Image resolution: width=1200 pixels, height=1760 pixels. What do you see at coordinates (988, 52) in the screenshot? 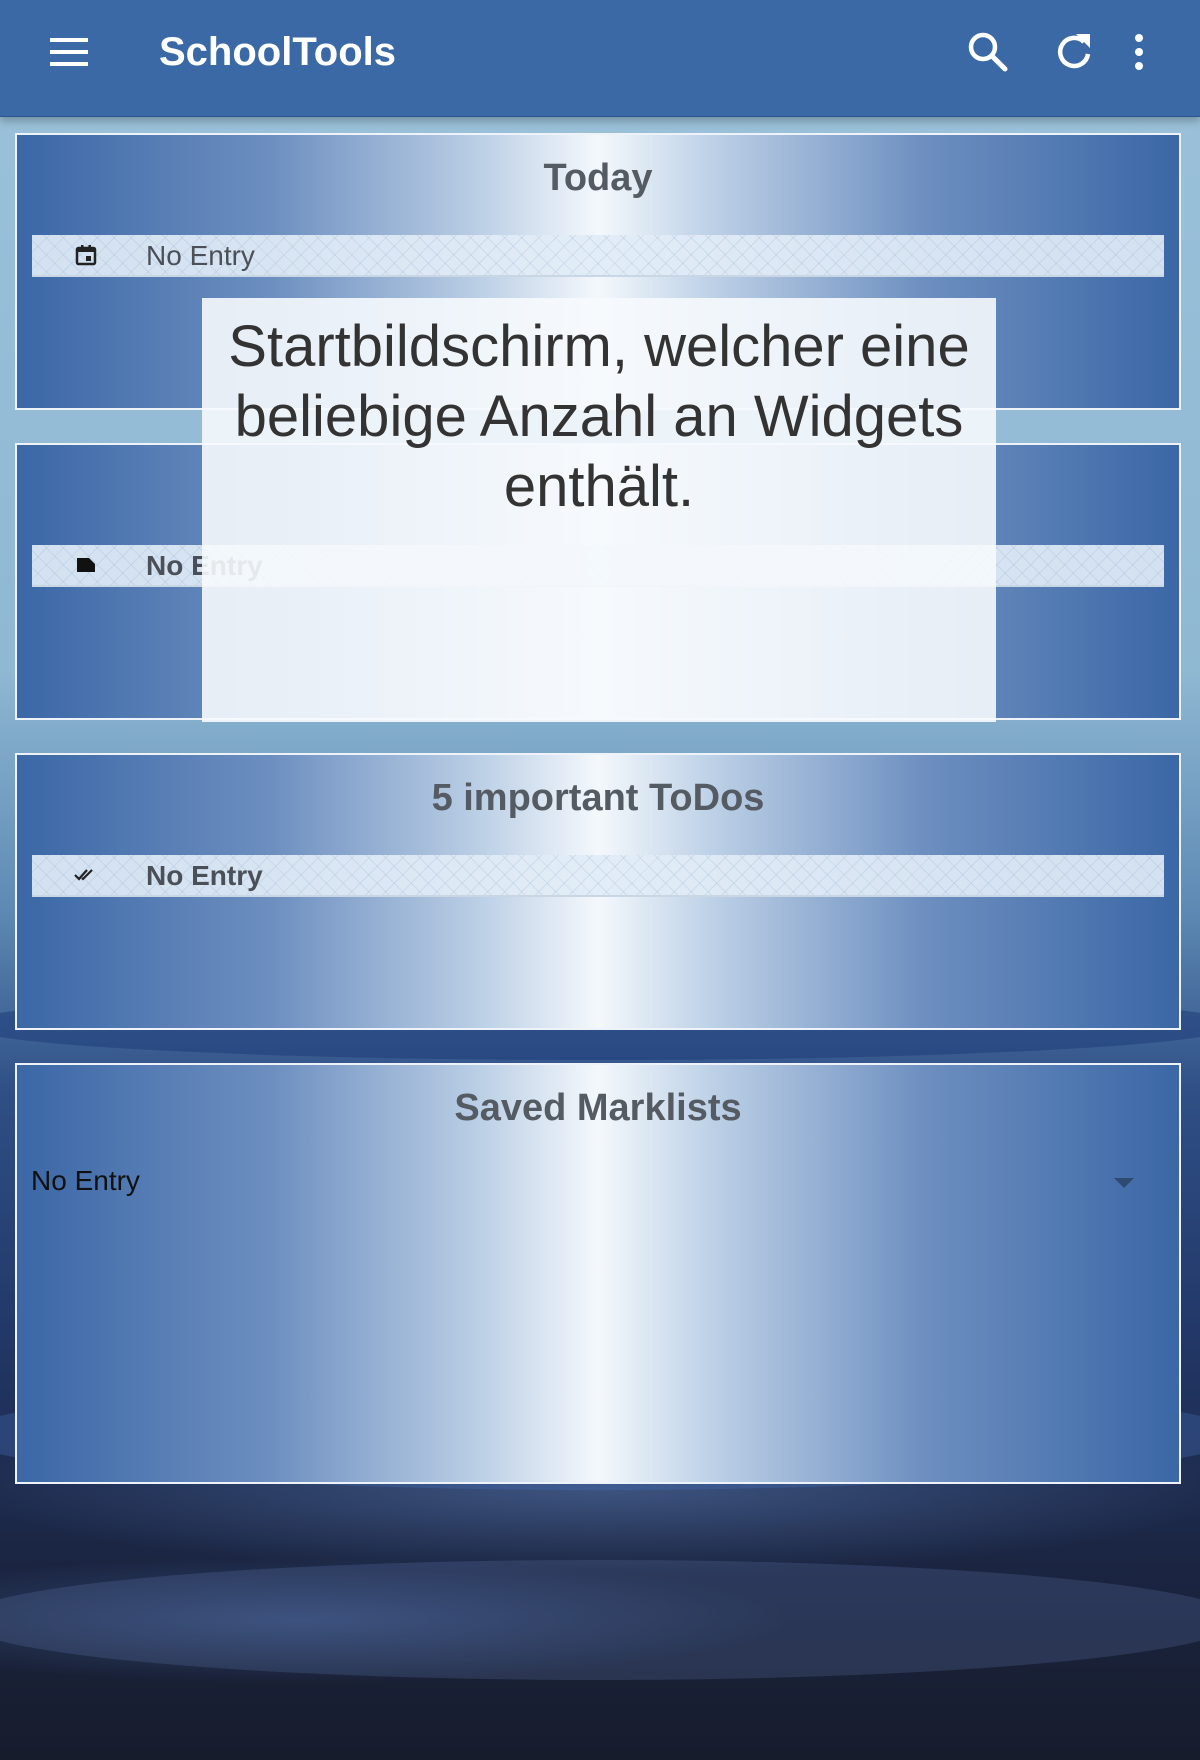
I see `search-icon` at bounding box center [988, 52].